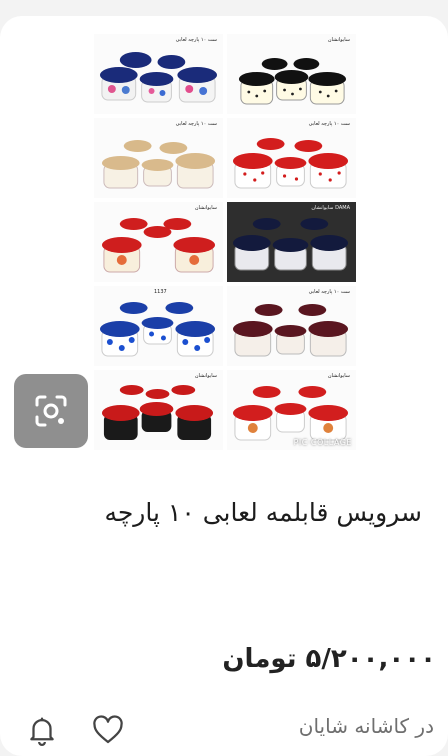  Describe the element at coordinates (157, 329) in the screenshot. I see `pots-blue-dots-image` at that location.